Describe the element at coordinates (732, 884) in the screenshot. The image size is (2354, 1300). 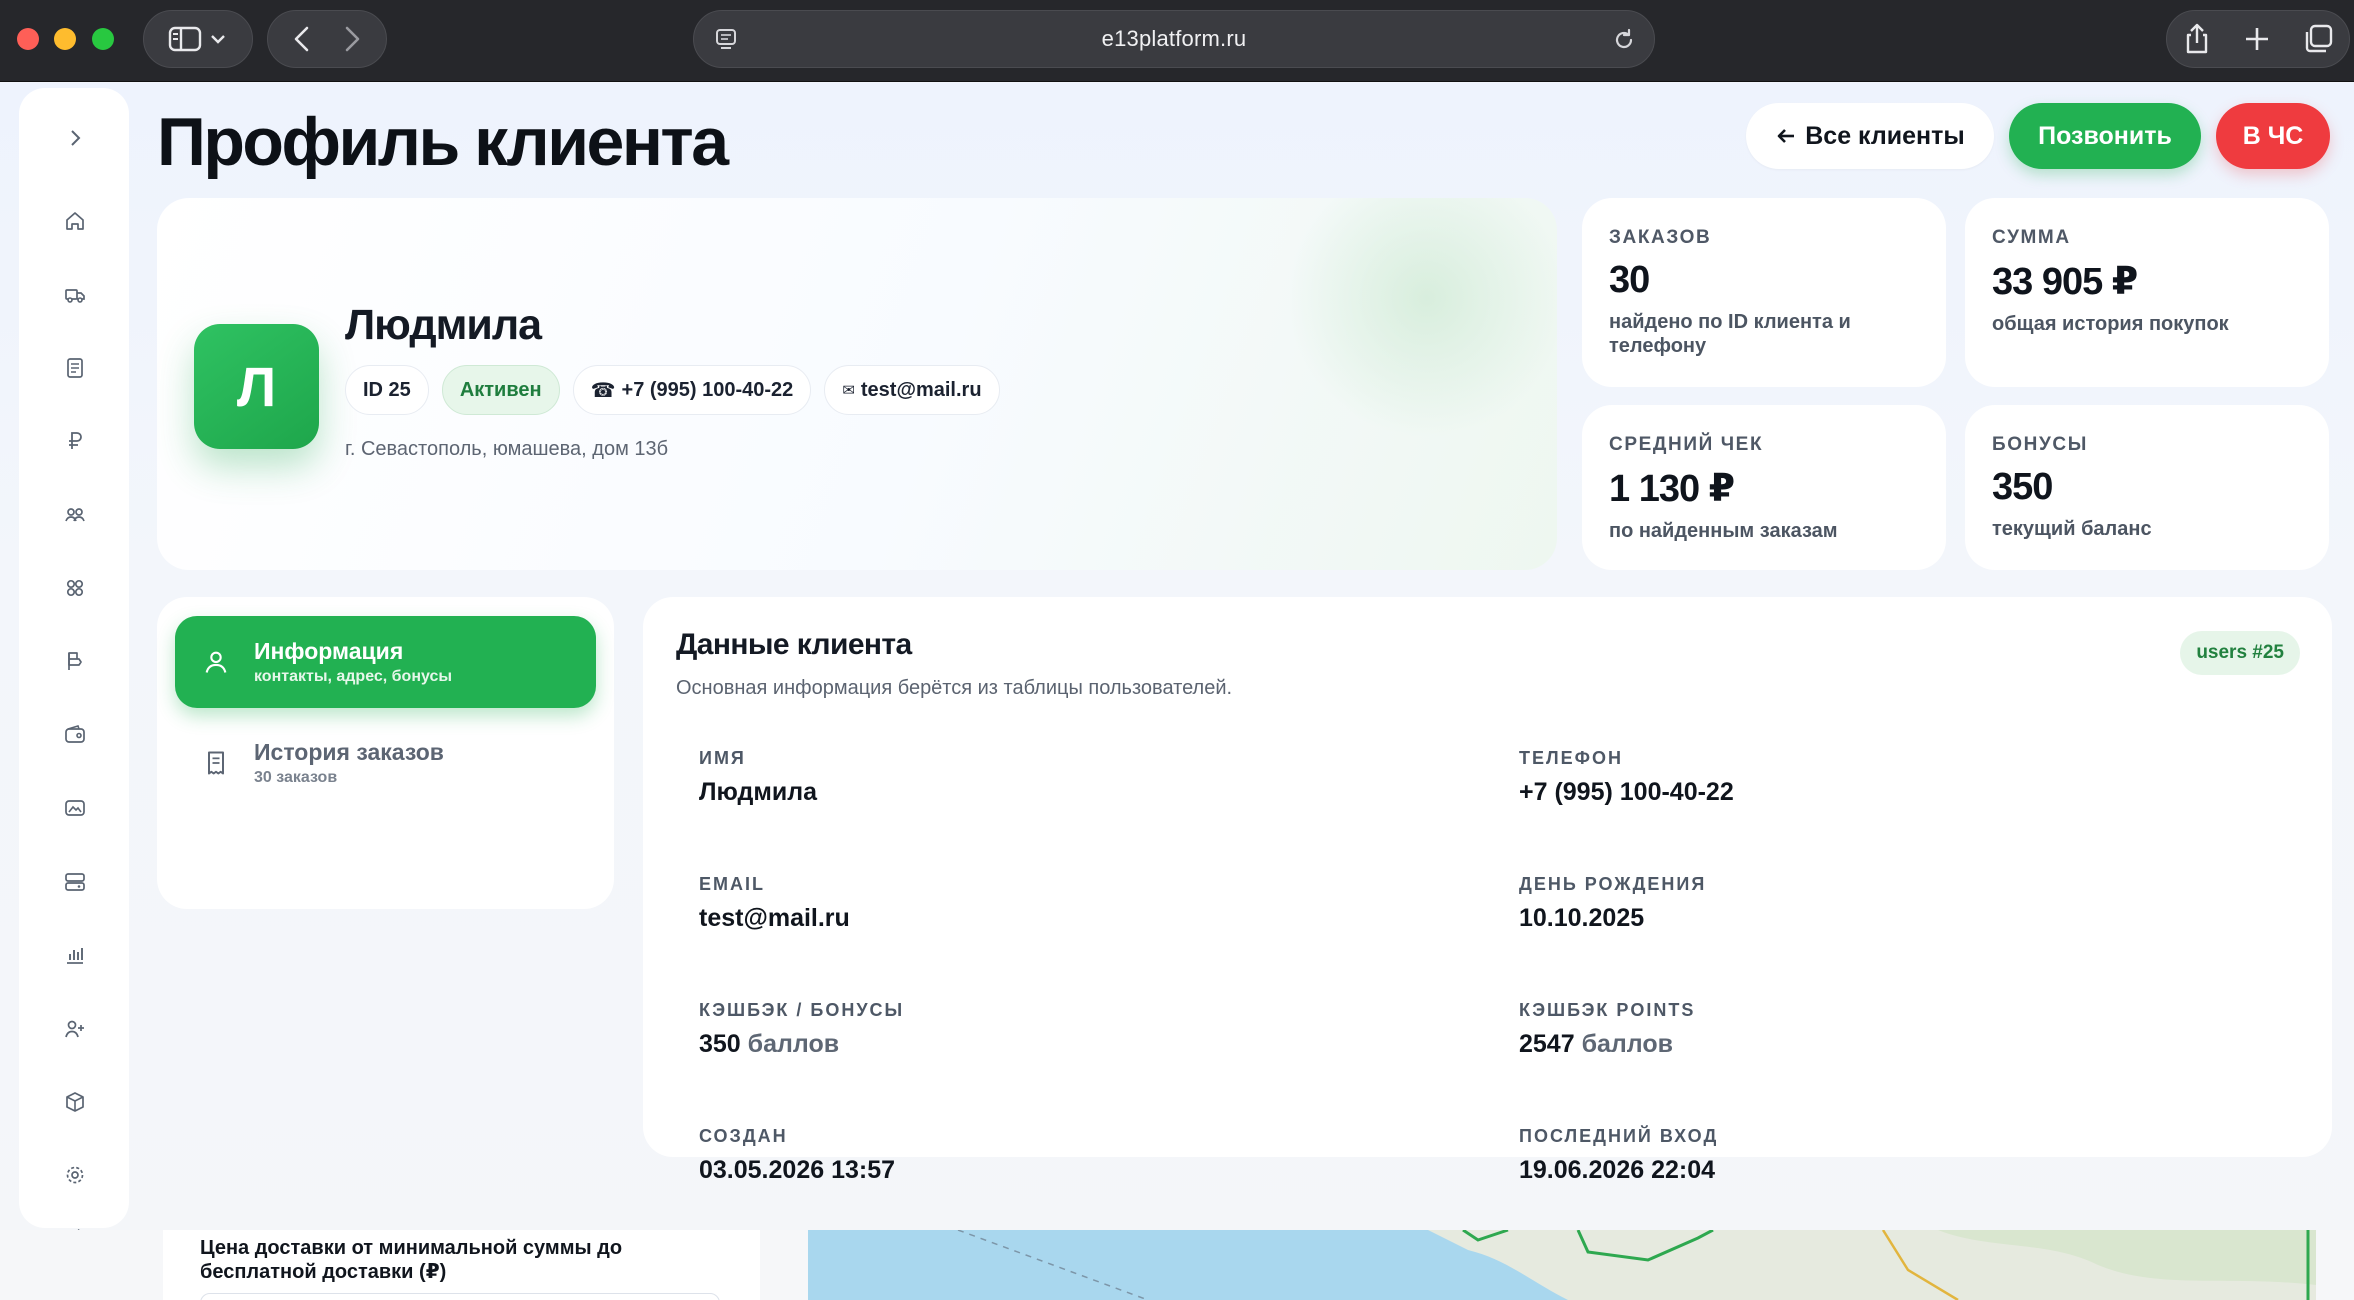
I see `field-label: EMAIL` at that location.